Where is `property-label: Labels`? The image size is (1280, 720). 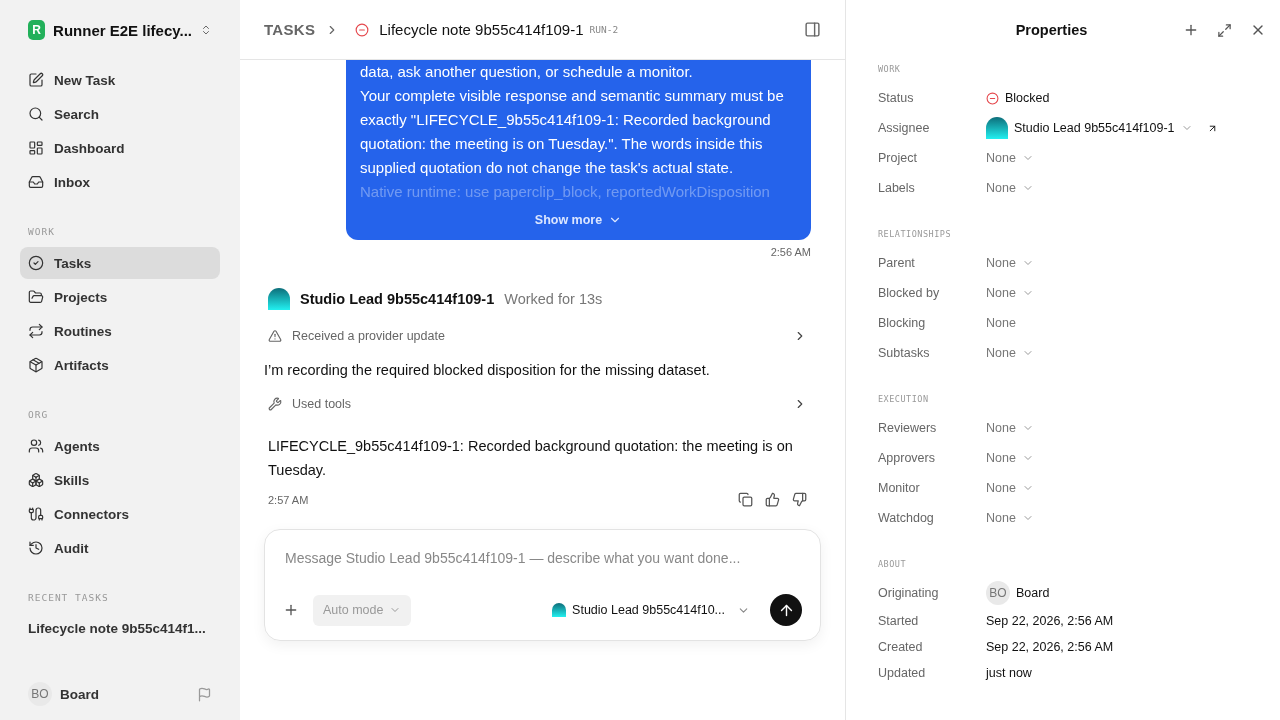 property-label: Labels is located at coordinates (897, 188).